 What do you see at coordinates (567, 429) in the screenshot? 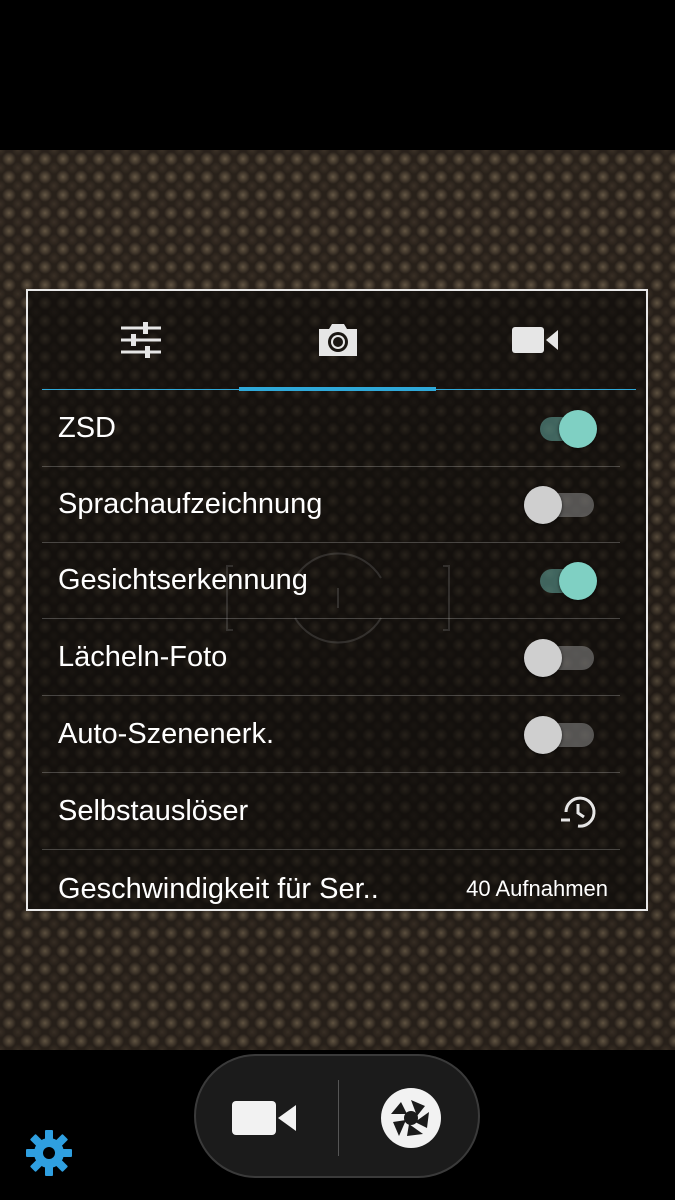
I see `zsd-toggle` at bounding box center [567, 429].